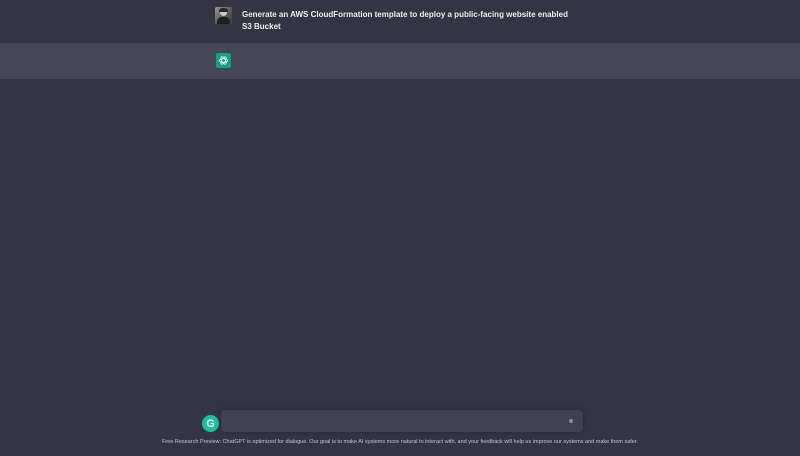 The height and width of the screenshot is (456, 800). What do you see at coordinates (223, 60) in the screenshot?
I see `chatgpt-logo-icon` at bounding box center [223, 60].